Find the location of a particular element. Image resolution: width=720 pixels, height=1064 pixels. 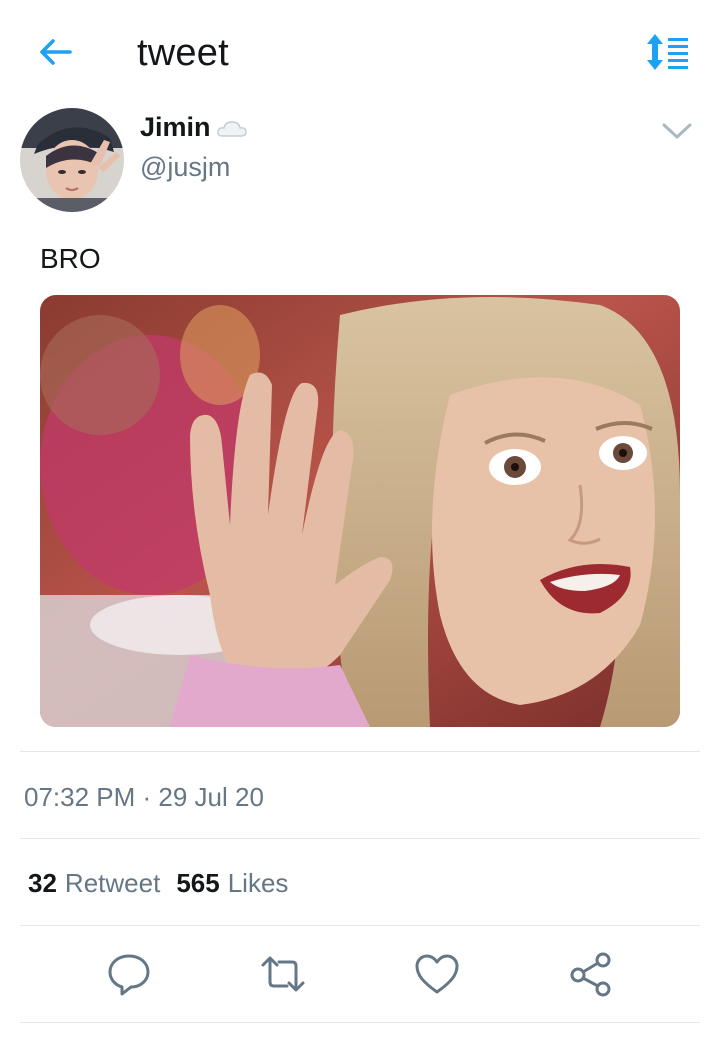

retweet-icon is located at coordinates (283, 974).